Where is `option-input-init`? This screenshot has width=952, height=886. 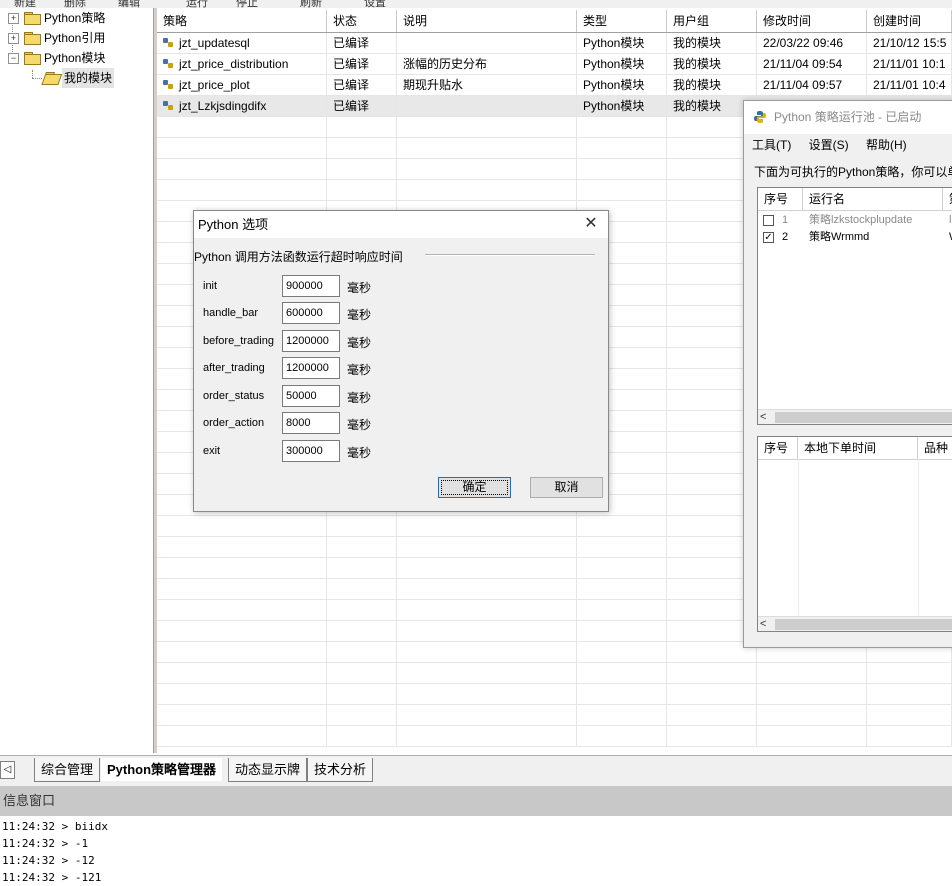 option-input-init is located at coordinates (311, 286).